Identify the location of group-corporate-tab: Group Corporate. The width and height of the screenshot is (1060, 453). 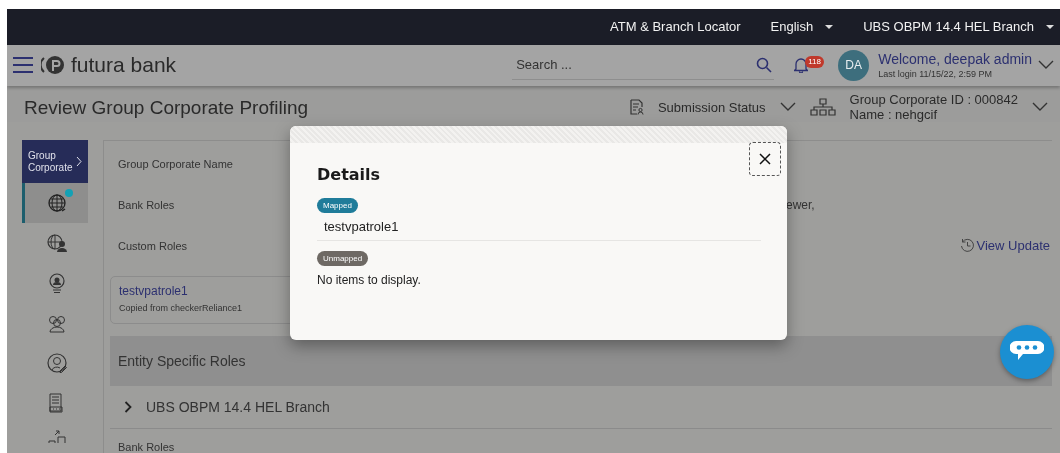
(55, 161).